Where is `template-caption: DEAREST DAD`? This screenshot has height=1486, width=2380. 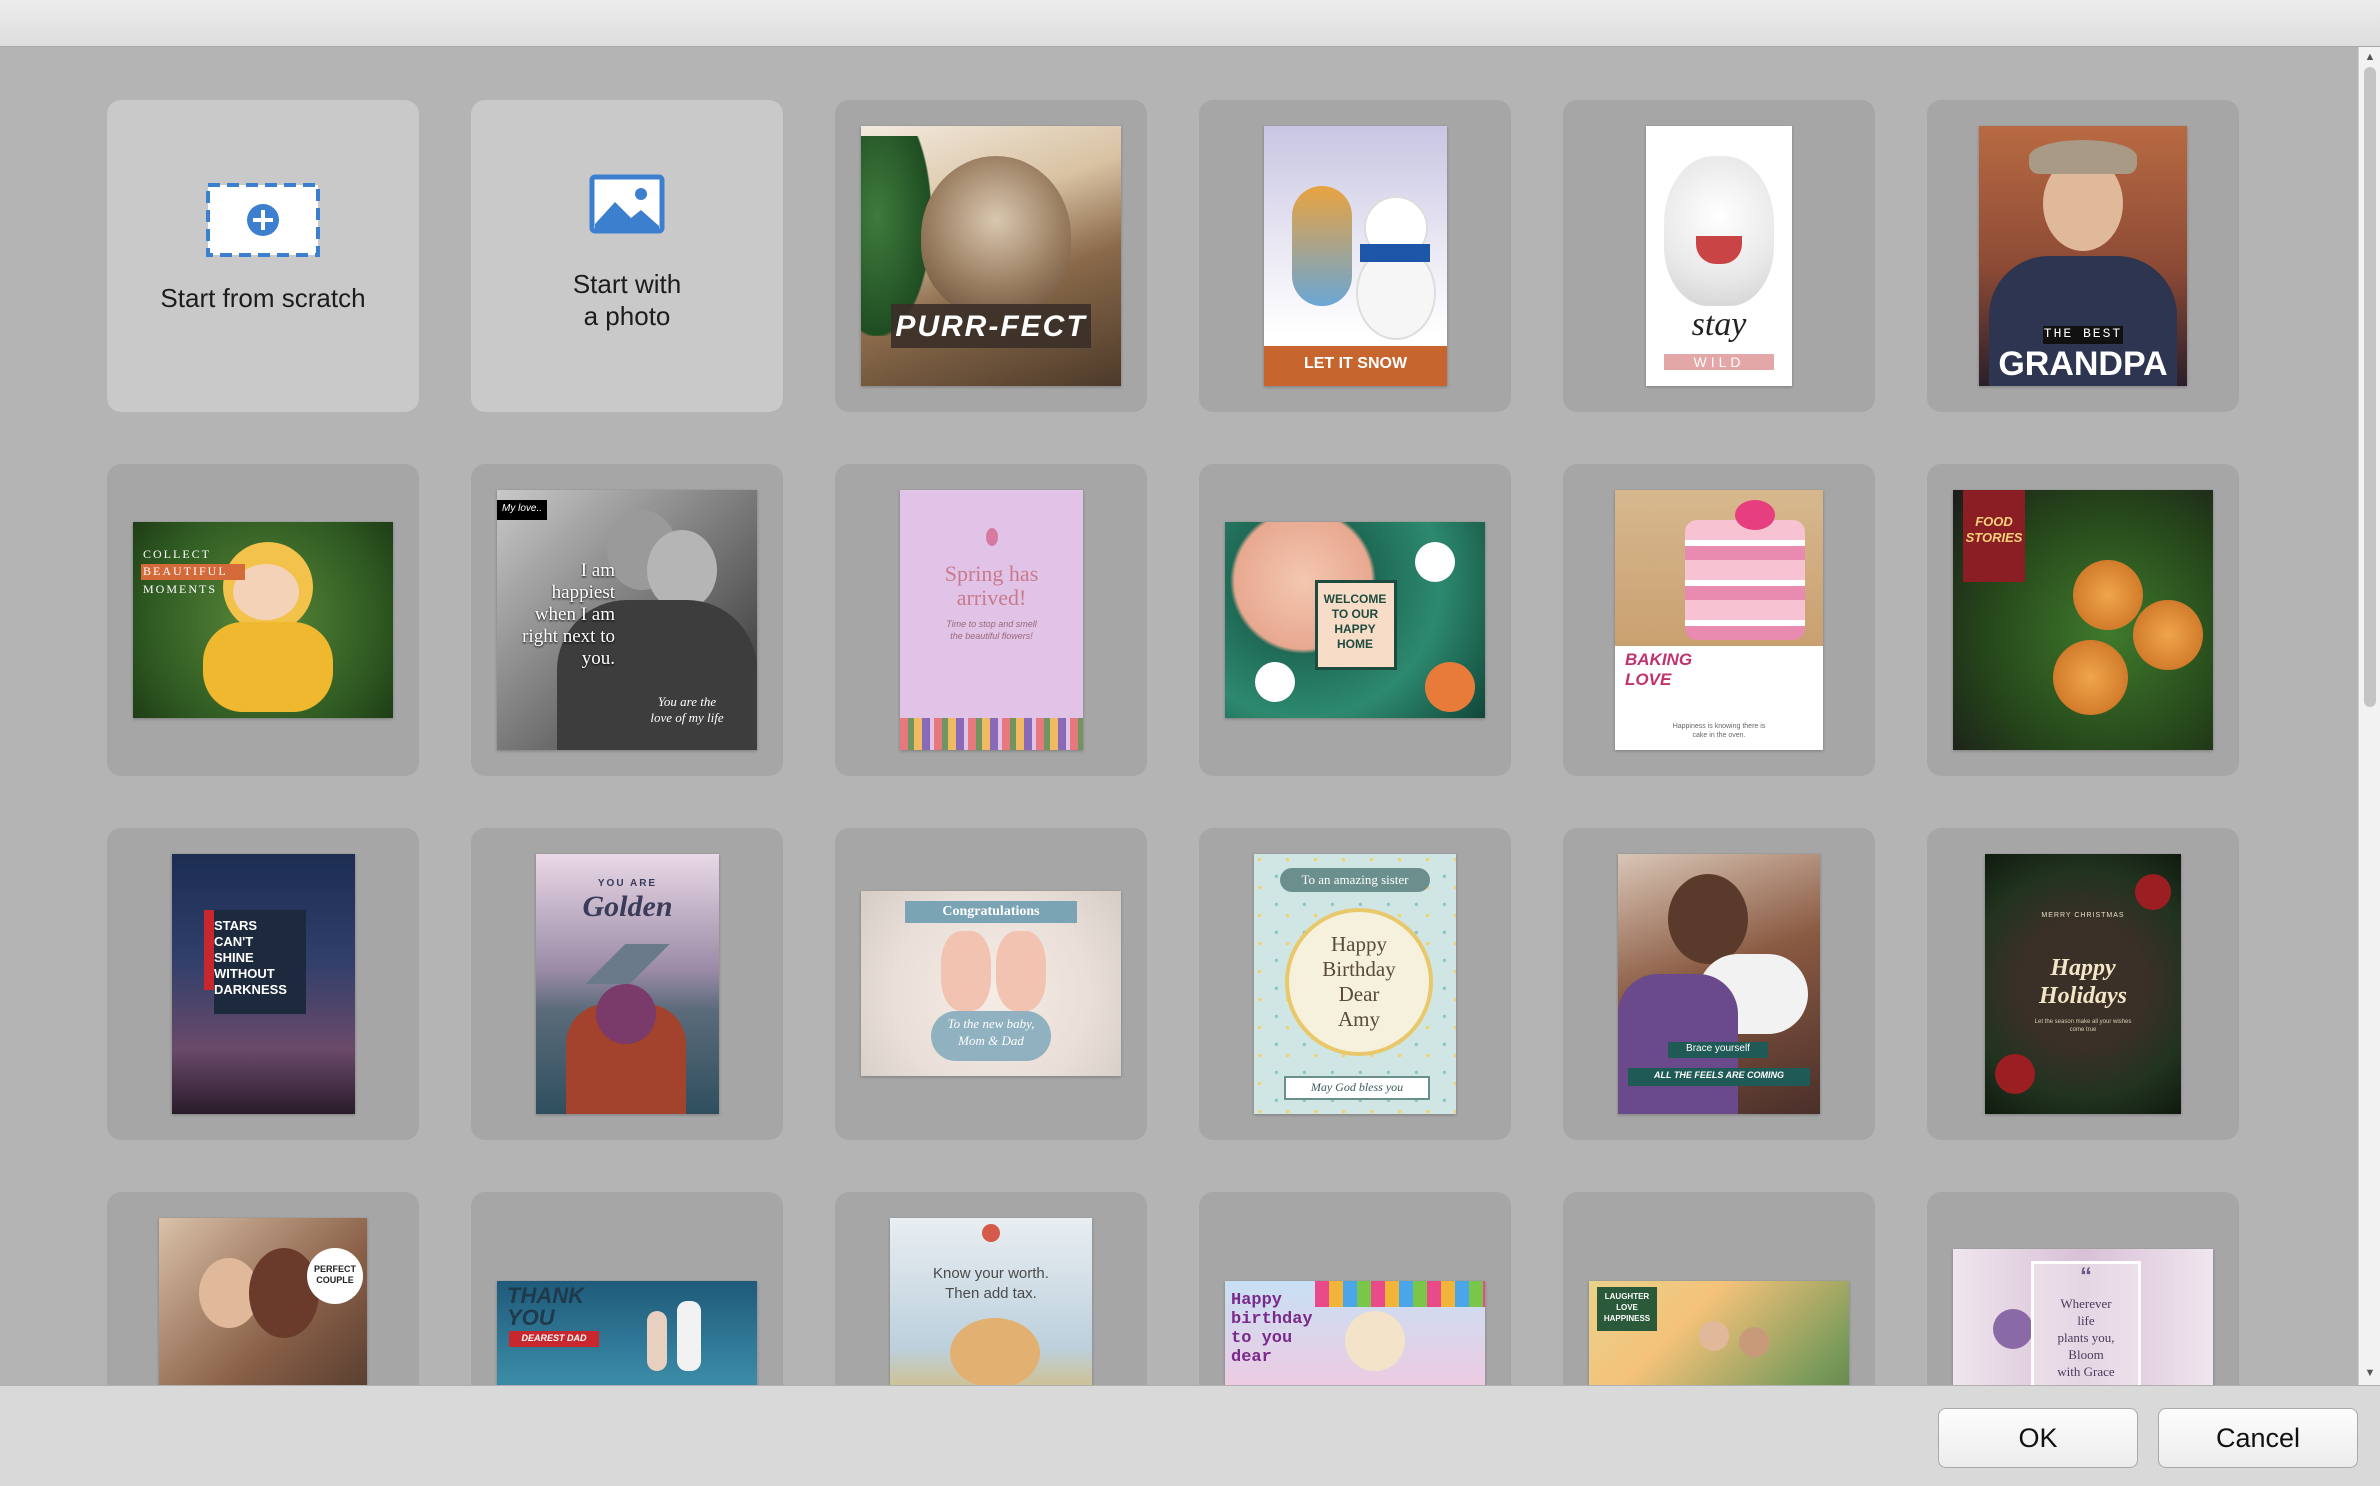
template-caption: DEAREST DAD is located at coordinates (554, 1338).